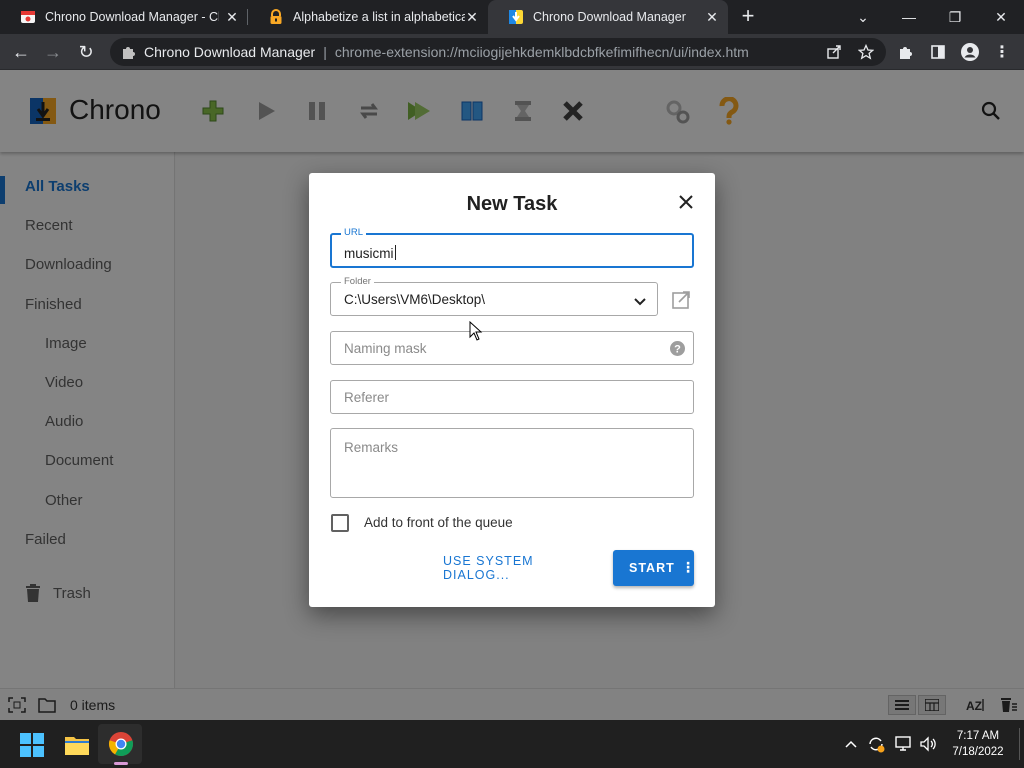  Describe the element at coordinates (978, 736) in the screenshot. I see `clock-time: 7:17 AM` at that location.